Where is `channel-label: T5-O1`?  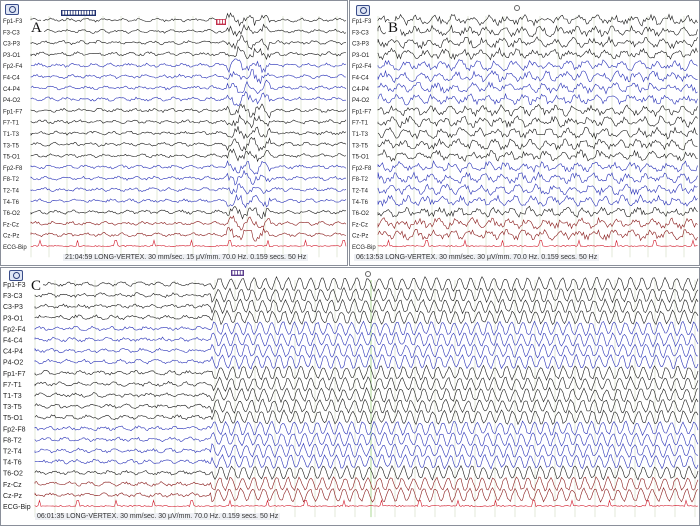
channel-label: T5-O1 is located at coordinates (13, 418).